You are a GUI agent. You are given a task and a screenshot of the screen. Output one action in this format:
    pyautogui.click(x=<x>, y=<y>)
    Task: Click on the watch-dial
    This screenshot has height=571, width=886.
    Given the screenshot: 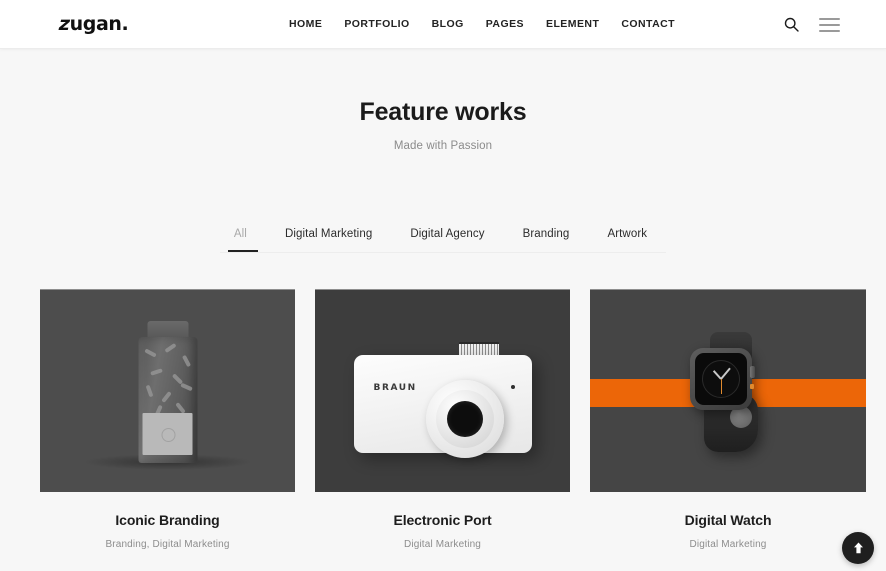 What is the action you would take?
    pyautogui.click(x=721, y=379)
    